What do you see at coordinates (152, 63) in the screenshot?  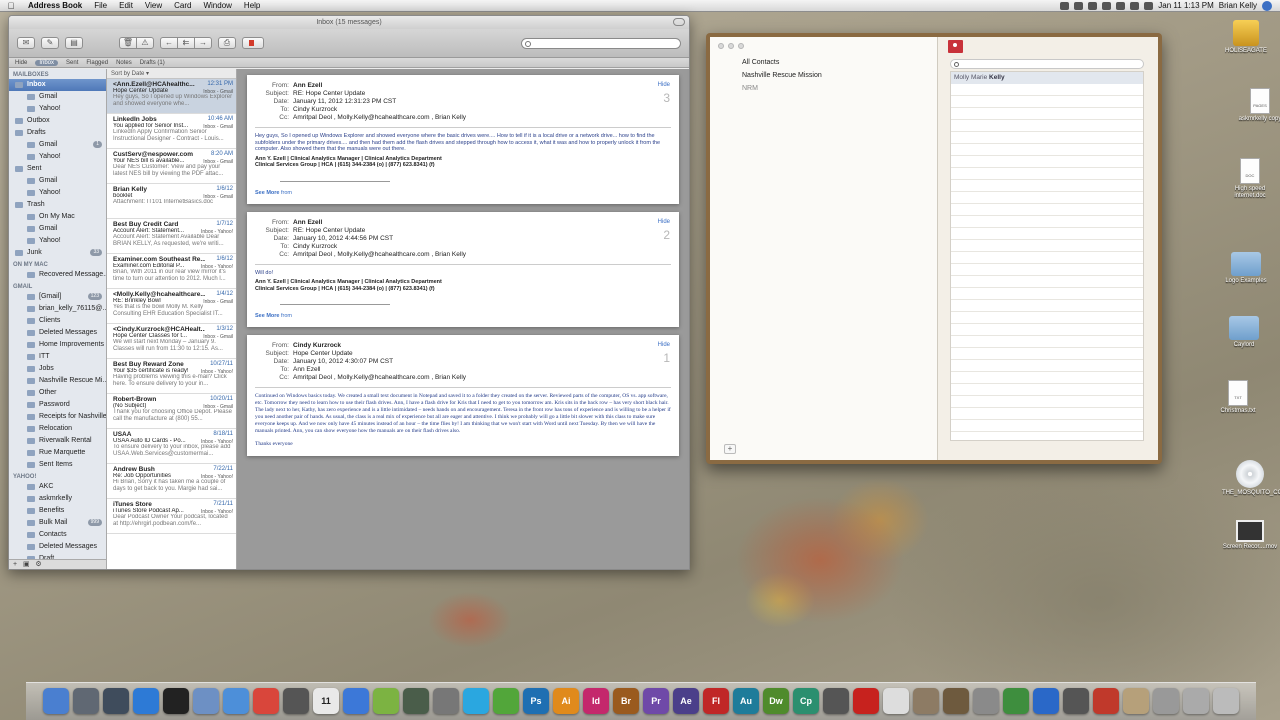 I see `fav-drafts: Drafts (1)` at bounding box center [152, 63].